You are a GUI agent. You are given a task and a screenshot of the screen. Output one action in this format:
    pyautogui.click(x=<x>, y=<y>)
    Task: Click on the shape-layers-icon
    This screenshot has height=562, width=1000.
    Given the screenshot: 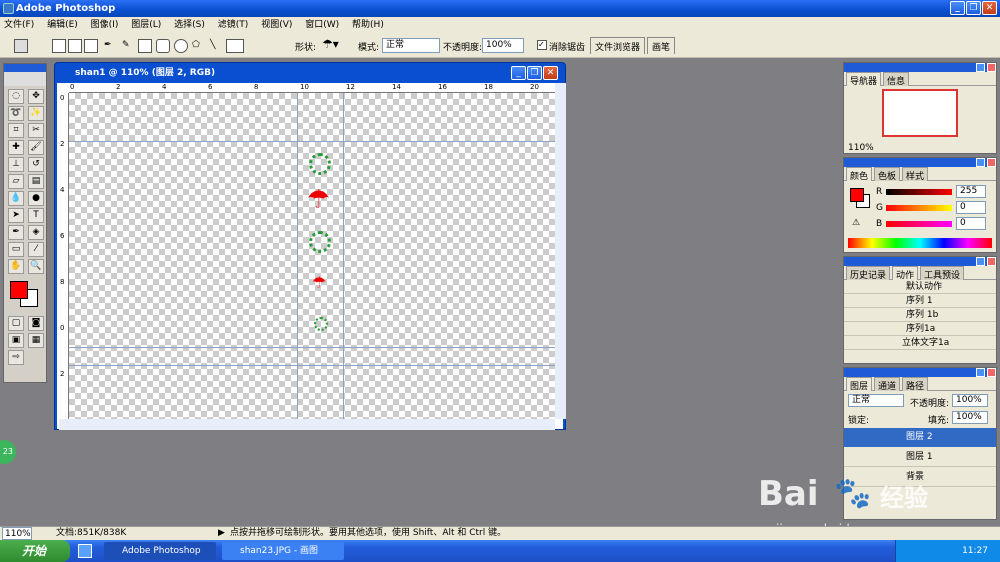 What is the action you would take?
    pyautogui.click(x=59, y=46)
    